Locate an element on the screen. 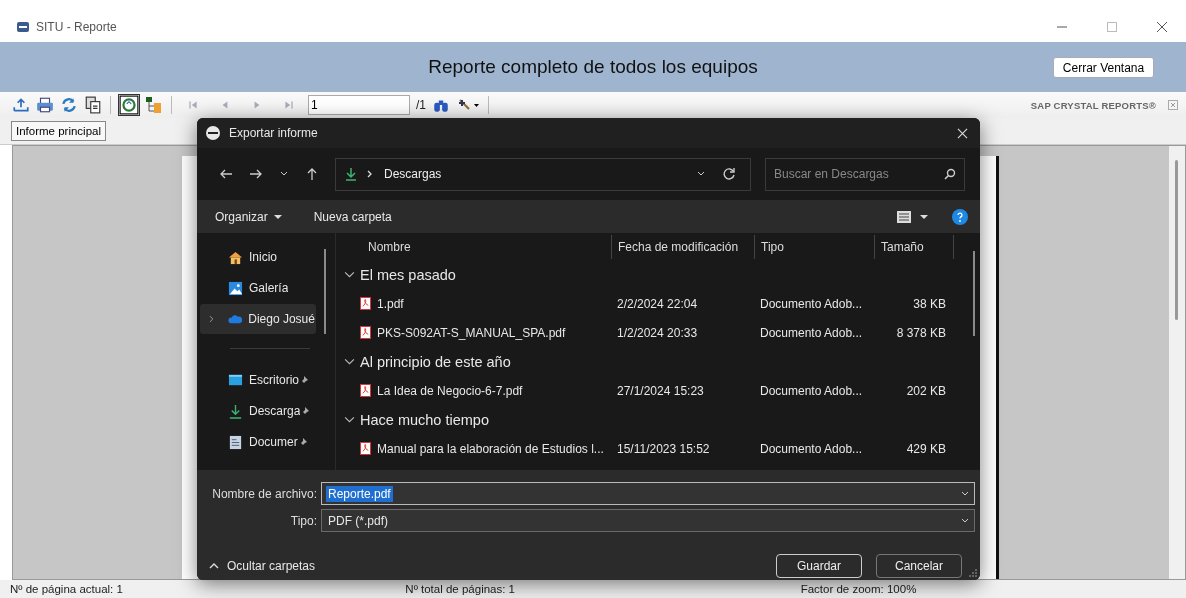 The image size is (1186, 598). group-header: Hace mucho tiempo is located at coordinates (658, 419).